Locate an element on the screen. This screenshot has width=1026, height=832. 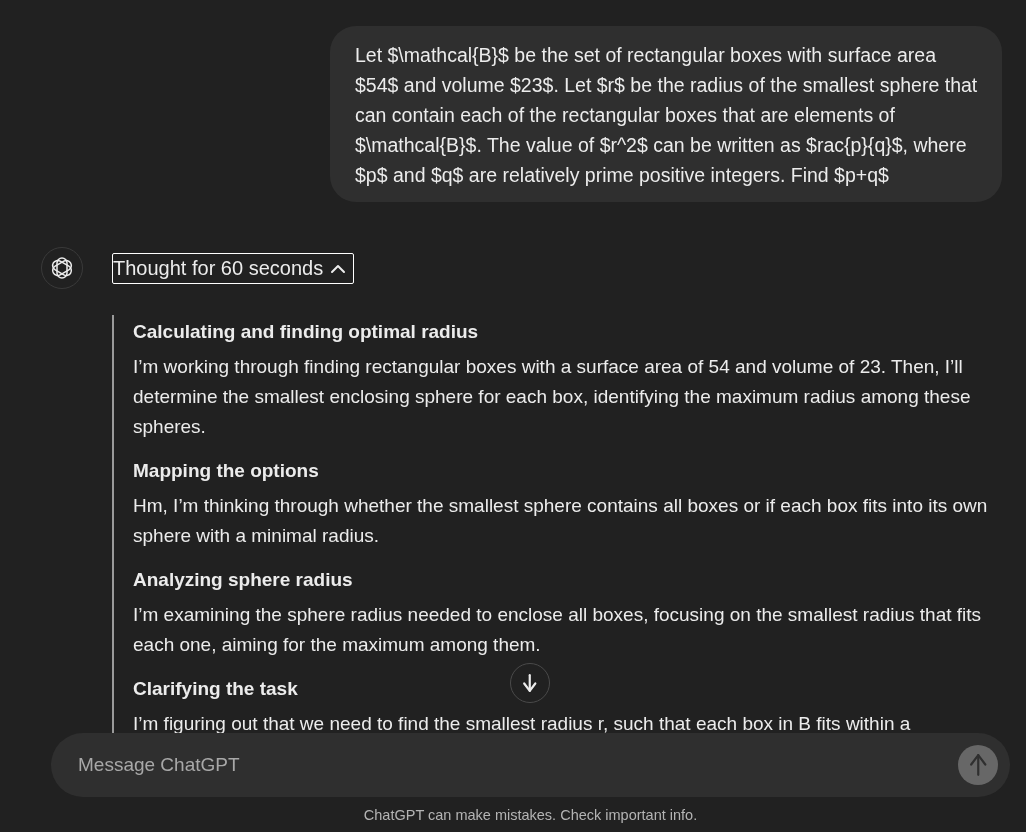
disclaimer-text: ChatGPT can make mistakes. Check important info. is located at coordinates (530, 814).